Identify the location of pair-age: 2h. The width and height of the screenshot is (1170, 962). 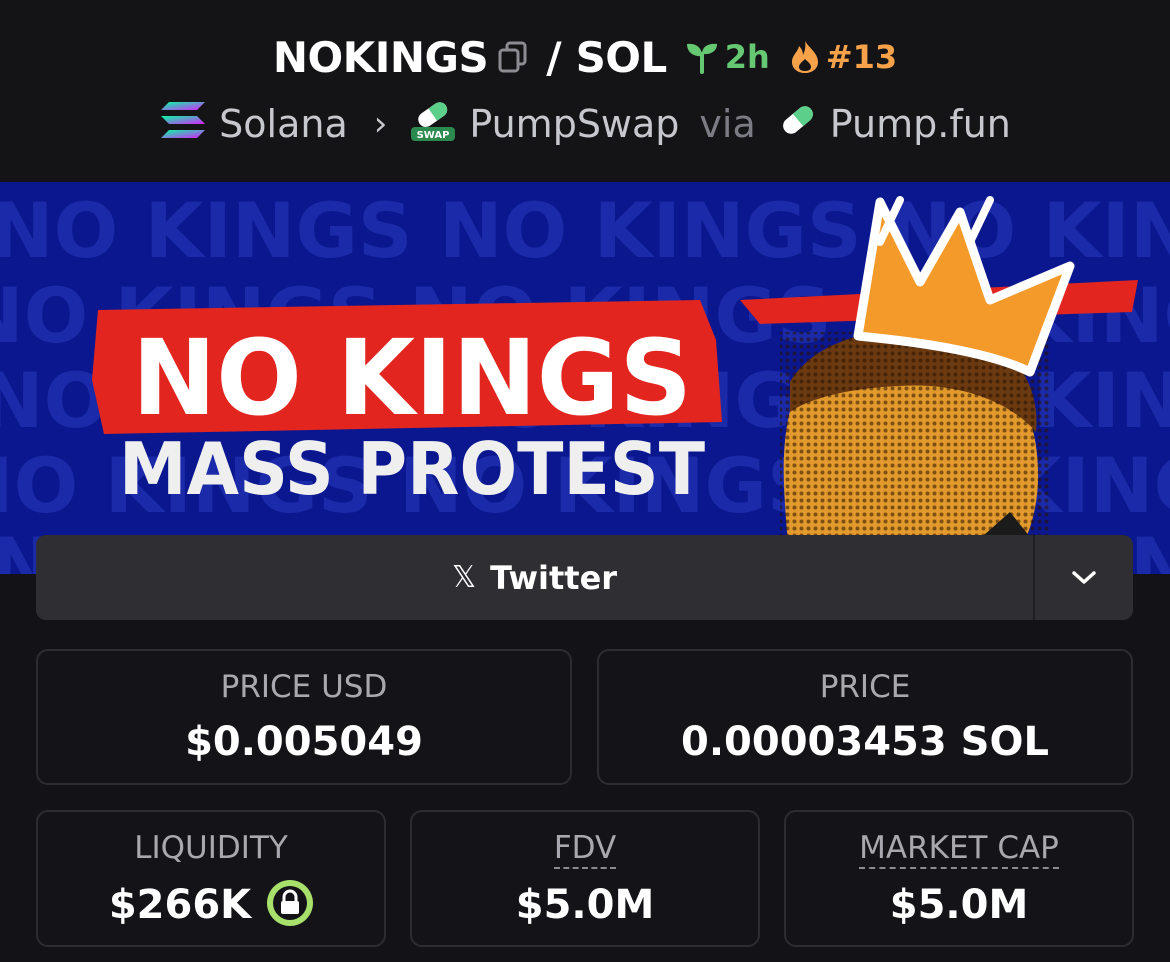
(727, 57).